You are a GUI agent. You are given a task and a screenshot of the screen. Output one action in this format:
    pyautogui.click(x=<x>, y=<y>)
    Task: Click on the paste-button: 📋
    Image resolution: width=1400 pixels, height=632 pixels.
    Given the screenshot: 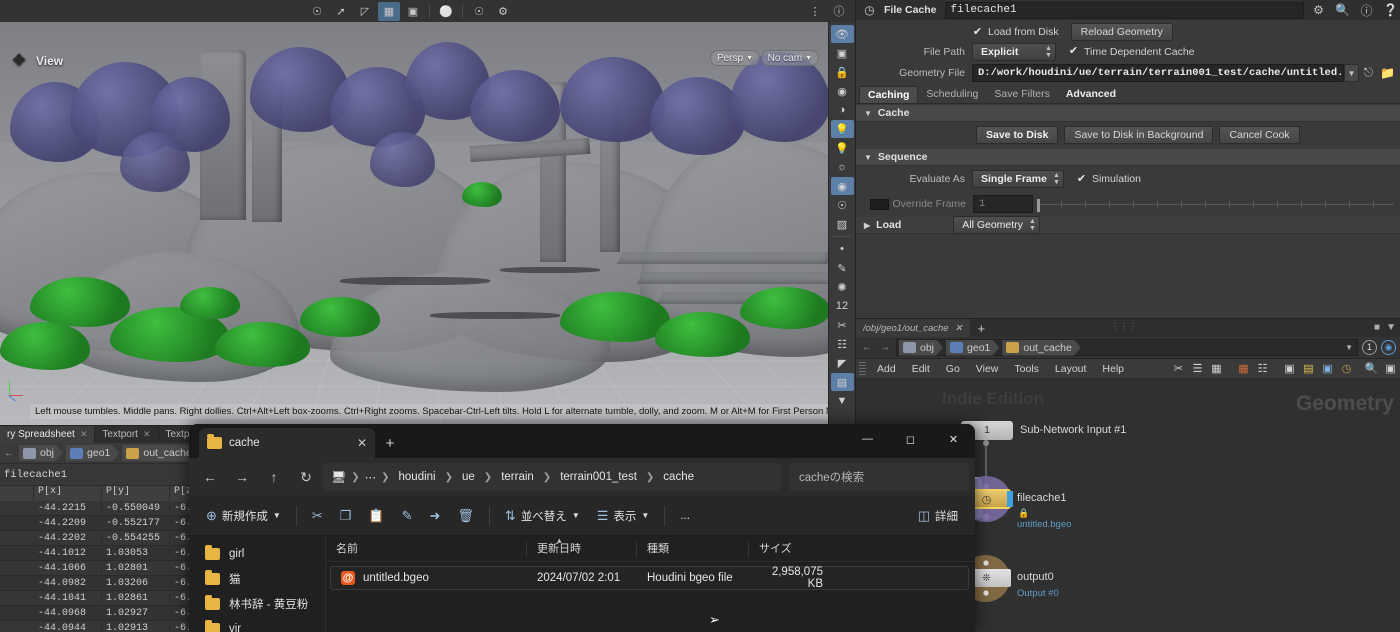 What is the action you would take?
    pyautogui.click(x=376, y=516)
    